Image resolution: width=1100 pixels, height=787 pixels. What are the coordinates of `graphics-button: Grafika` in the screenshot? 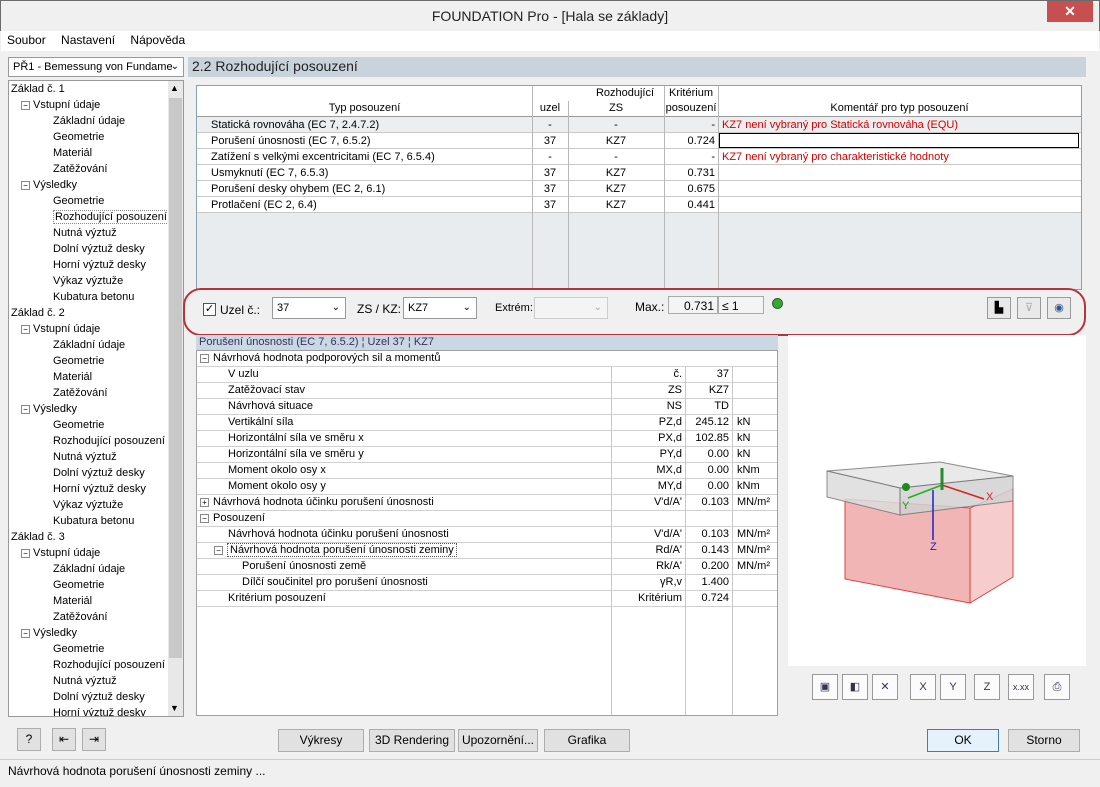 It's located at (587, 740).